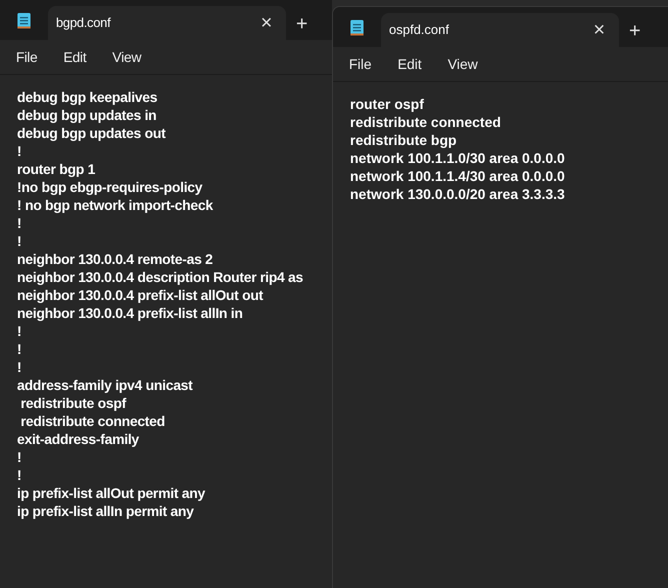  What do you see at coordinates (387, 104) in the screenshot?
I see `code-line: router ospf` at bounding box center [387, 104].